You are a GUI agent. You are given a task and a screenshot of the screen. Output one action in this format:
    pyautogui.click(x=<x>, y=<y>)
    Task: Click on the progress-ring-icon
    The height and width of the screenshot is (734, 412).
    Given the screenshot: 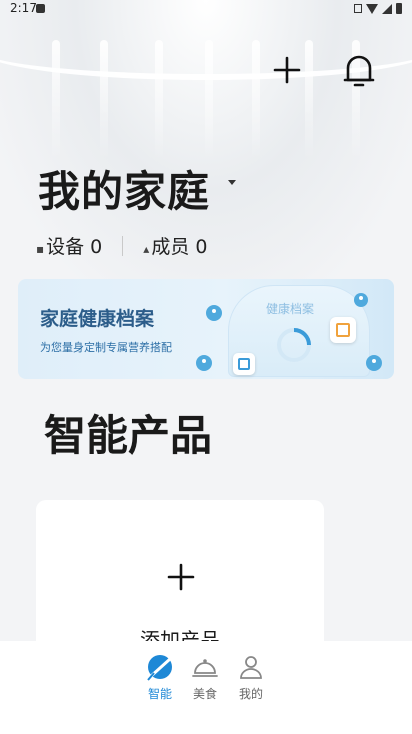 What is the action you would take?
    pyautogui.click(x=294, y=345)
    